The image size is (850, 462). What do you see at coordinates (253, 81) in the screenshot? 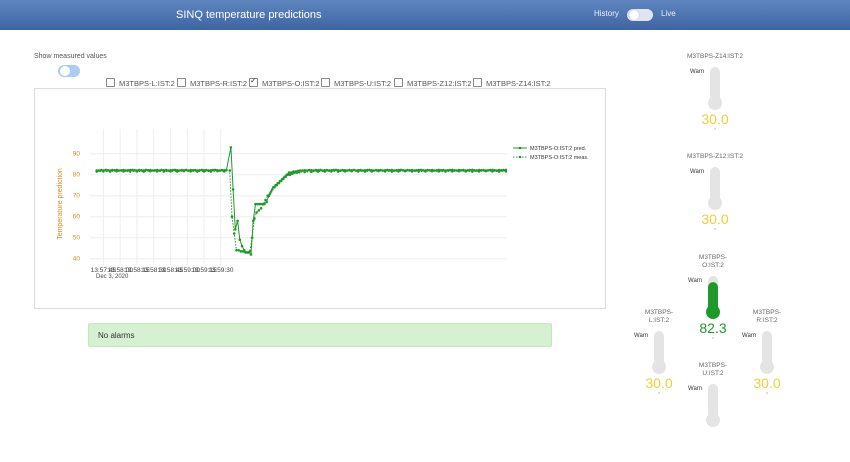
I see `checkbox-box-checked` at bounding box center [253, 81].